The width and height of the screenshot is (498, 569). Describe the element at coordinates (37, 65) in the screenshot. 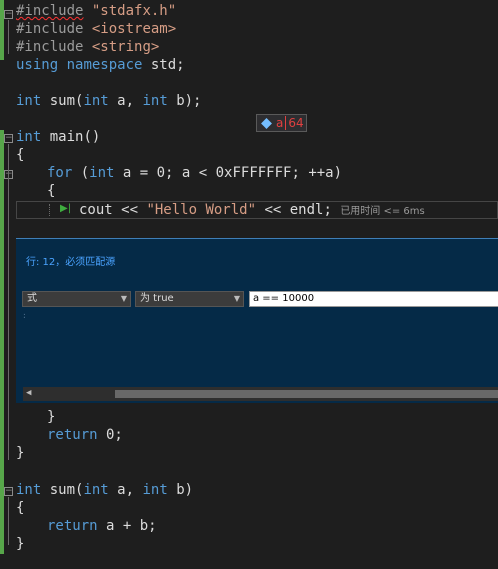

I see `keyword: using` at that location.